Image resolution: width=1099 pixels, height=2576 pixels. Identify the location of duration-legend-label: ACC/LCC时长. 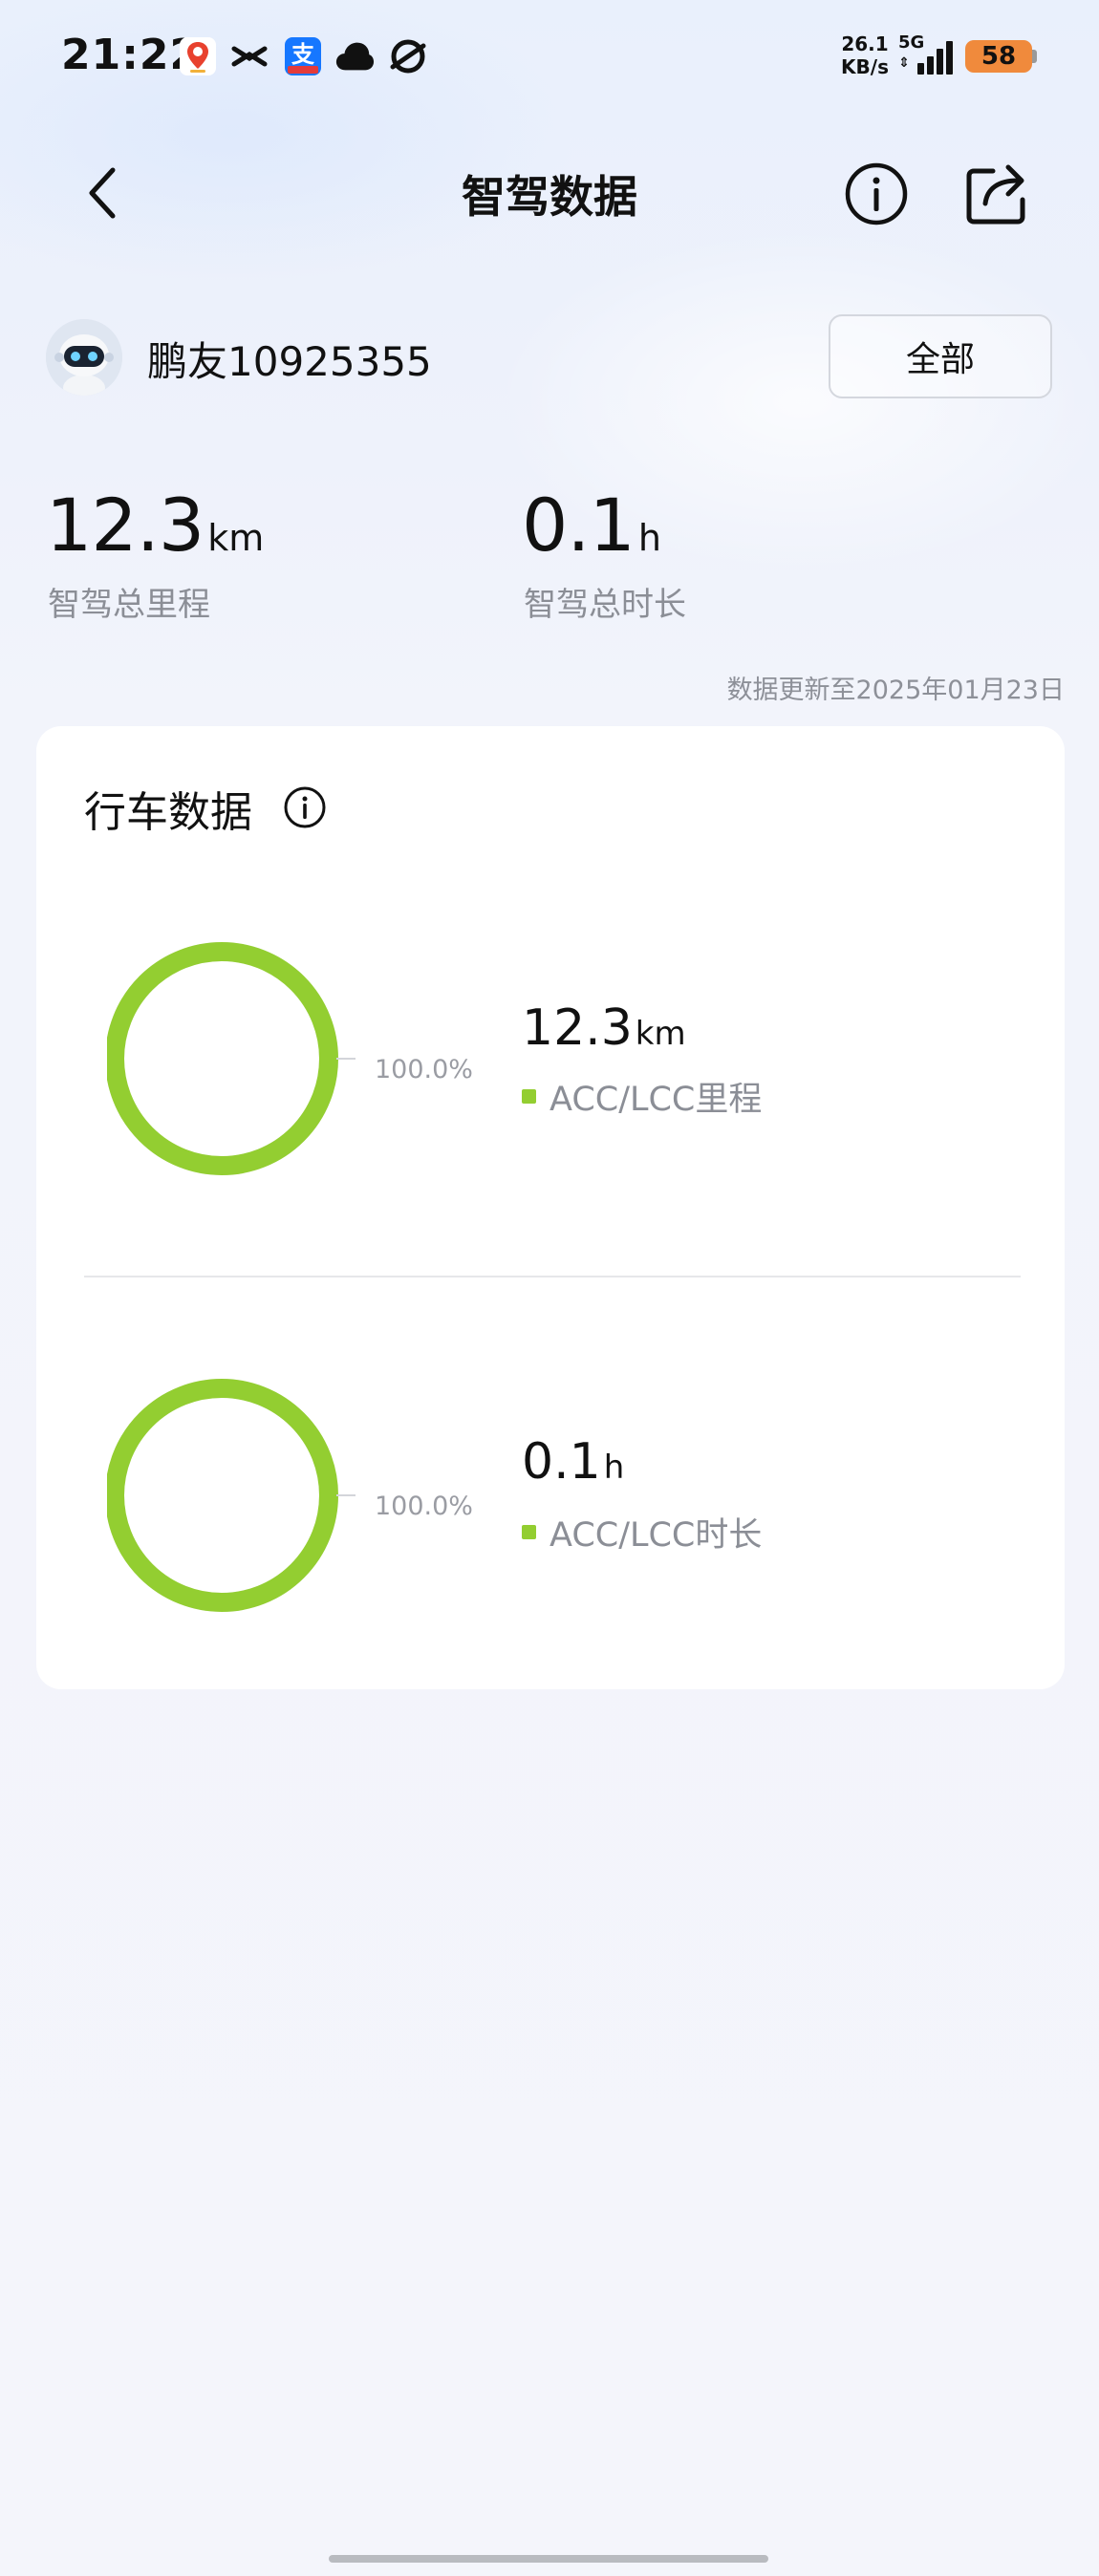
(656, 1535).